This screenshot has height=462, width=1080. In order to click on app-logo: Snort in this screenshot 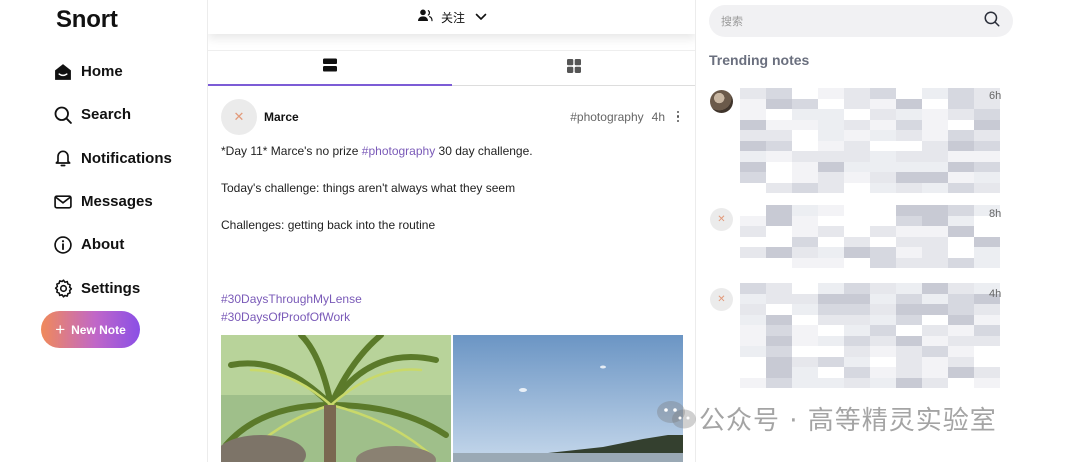, I will do `click(87, 20)`.